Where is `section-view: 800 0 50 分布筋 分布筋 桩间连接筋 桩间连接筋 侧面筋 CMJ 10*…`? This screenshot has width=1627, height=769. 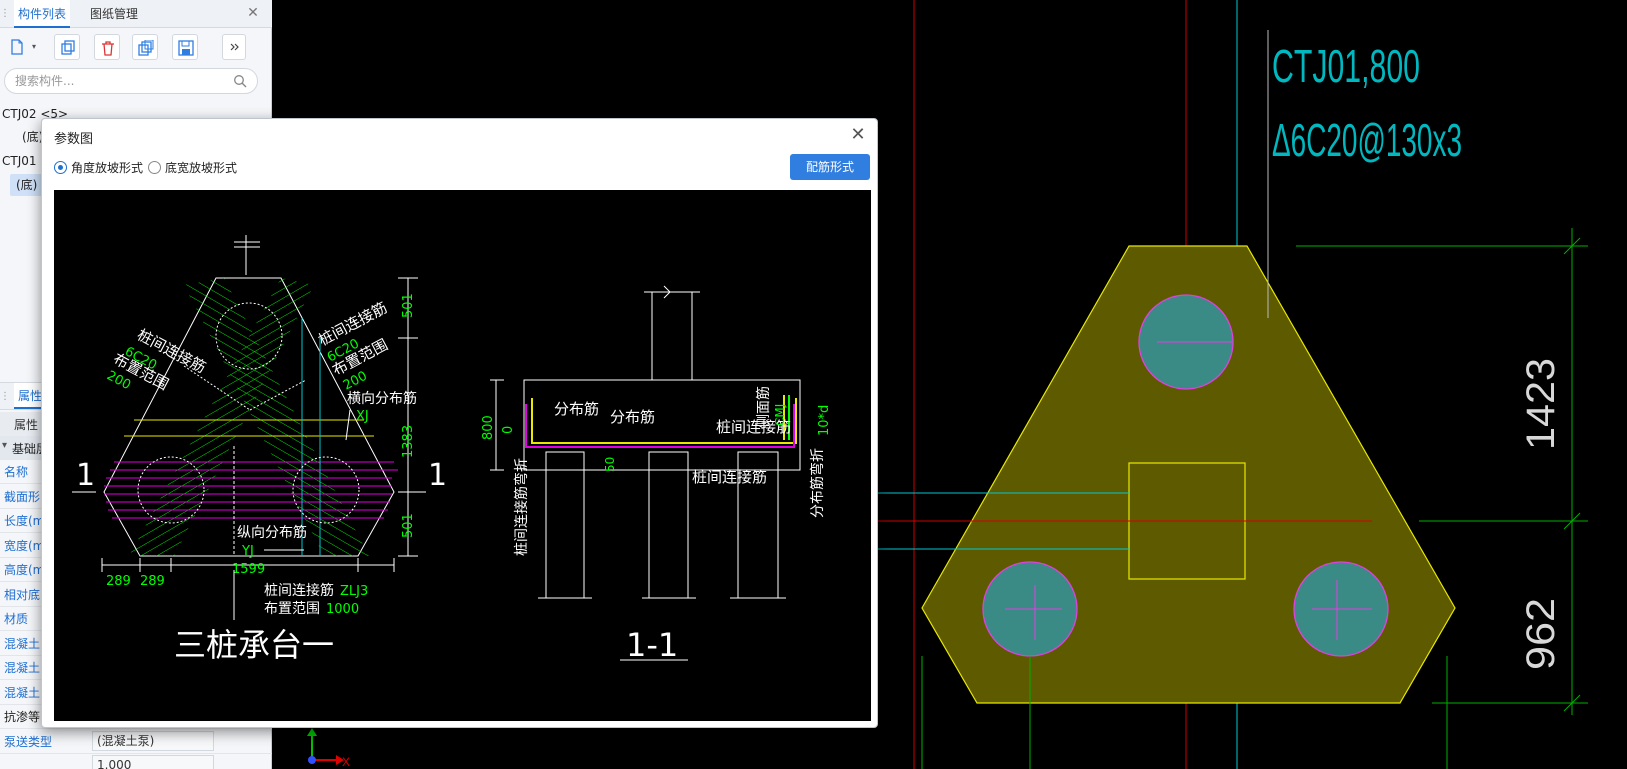
section-view: 800 0 50 分布筋 分布筋 桩间连接筋 桩间连接筋 侧面筋 CMJ 10*… is located at coordinates (656, 474).